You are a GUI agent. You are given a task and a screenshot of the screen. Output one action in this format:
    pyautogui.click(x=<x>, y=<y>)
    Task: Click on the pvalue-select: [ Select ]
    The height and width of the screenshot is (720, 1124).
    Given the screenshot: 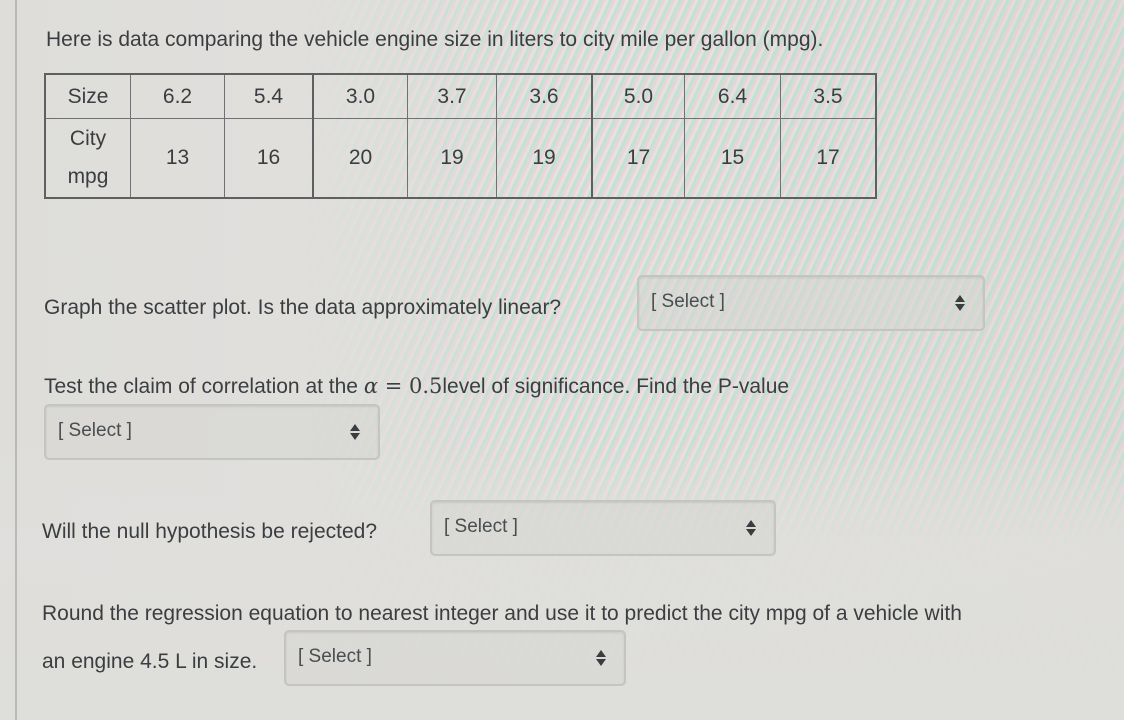 What is the action you would take?
    pyautogui.click(x=212, y=432)
    